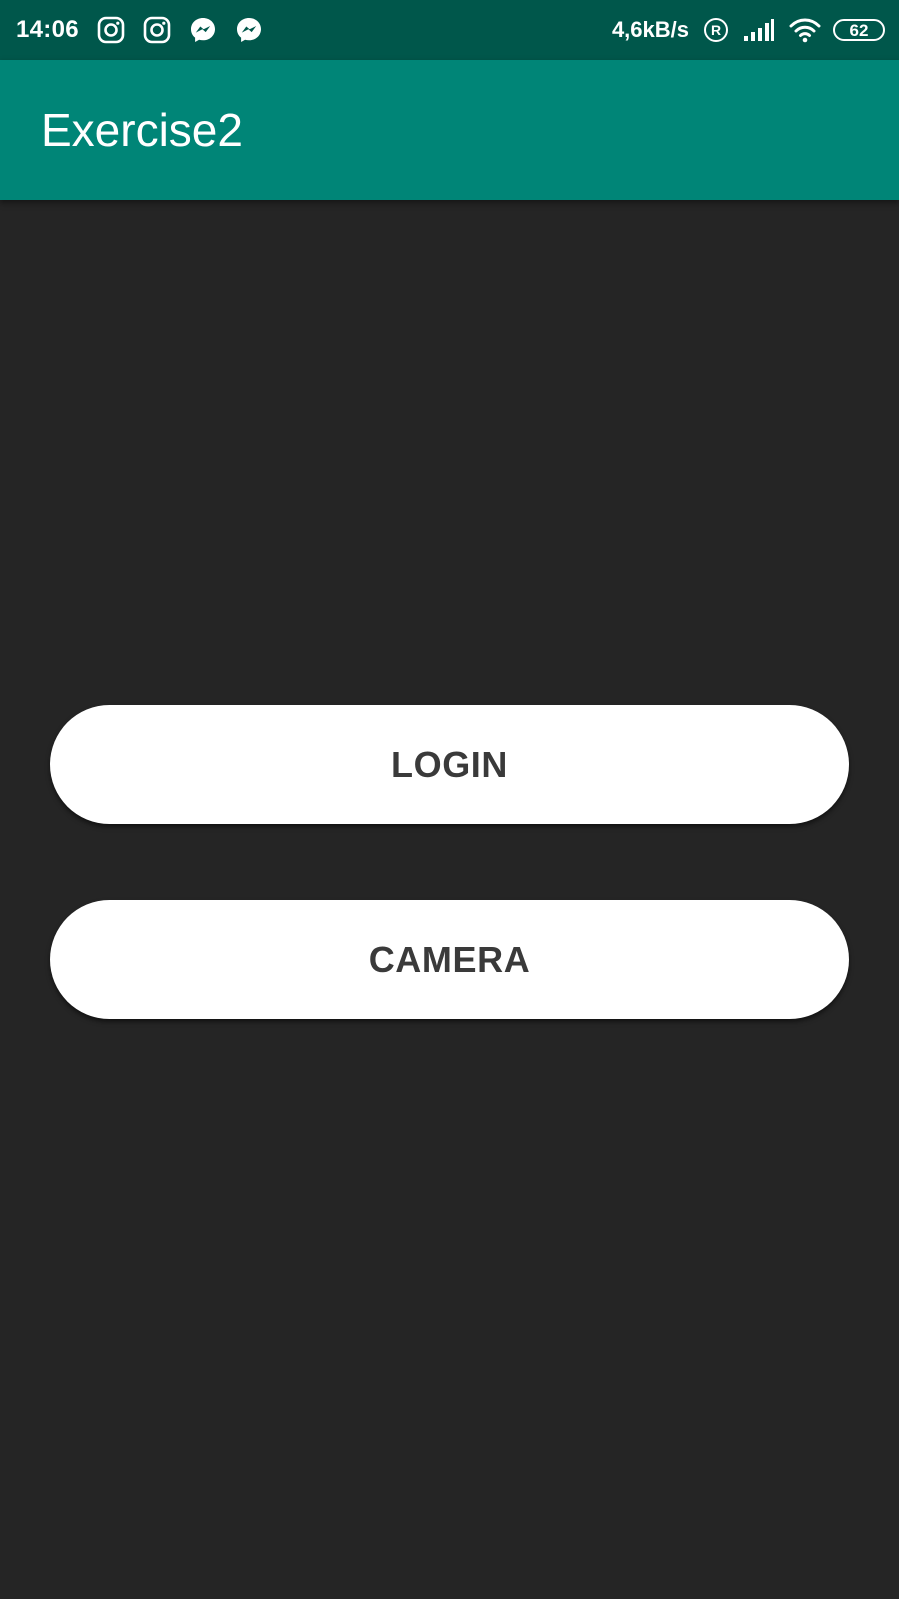  I want to click on registered-icon: R, so click(716, 30).